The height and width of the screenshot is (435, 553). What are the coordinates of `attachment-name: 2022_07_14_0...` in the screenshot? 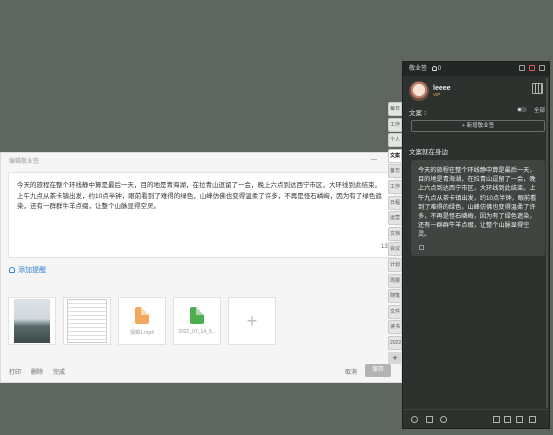 It's located at (197, 332).